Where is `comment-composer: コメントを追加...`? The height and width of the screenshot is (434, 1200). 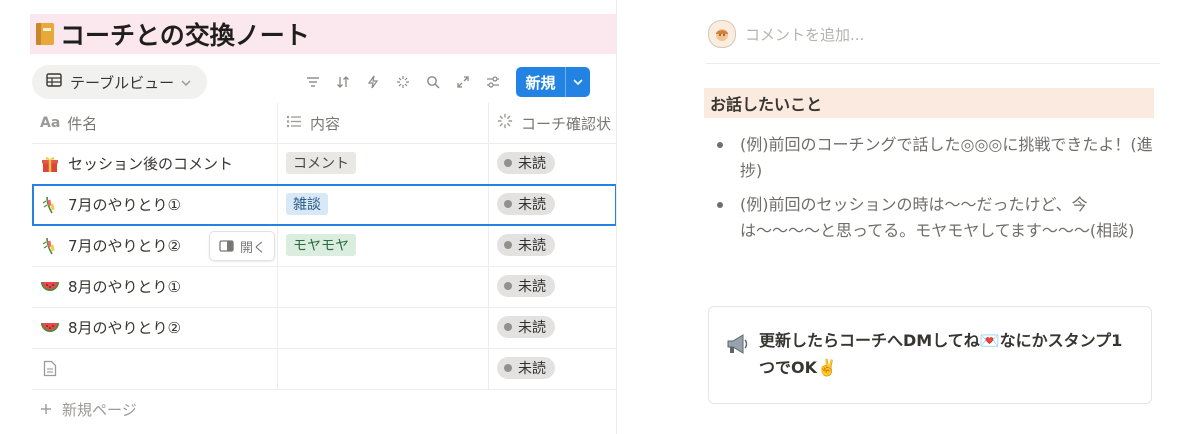
comment-composer: コメントを追加... is located at coordinates (786, 34).